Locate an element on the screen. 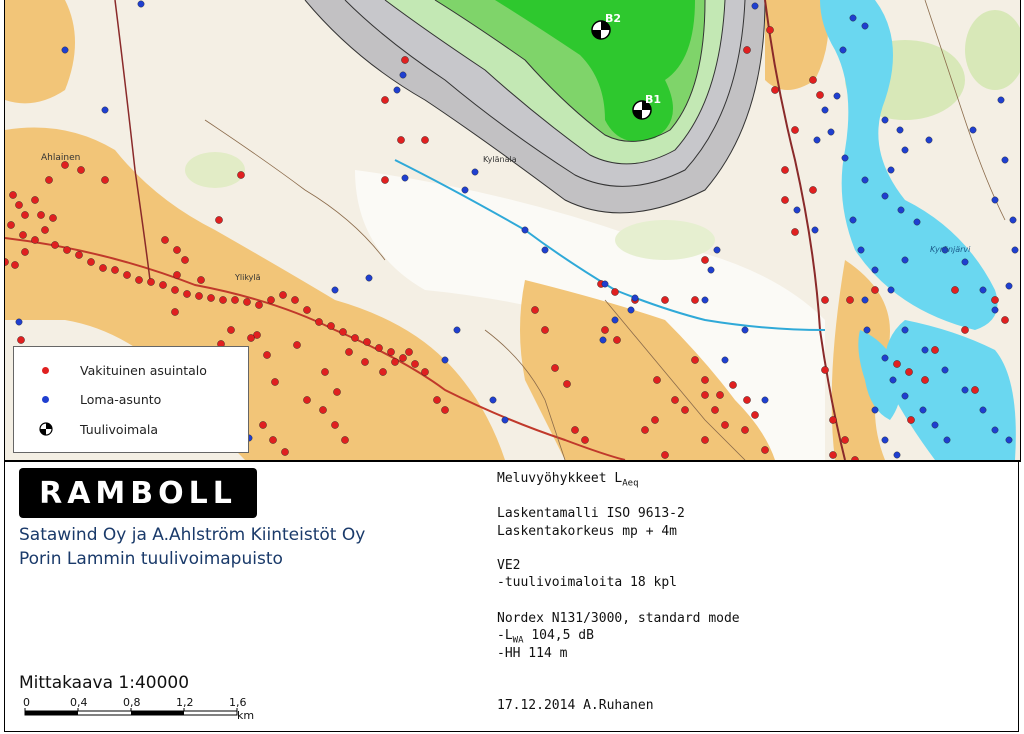 Image resolution: width=1024 pixels, height=734 pixels. scale-unit: km is located at coordinates (245, 715).